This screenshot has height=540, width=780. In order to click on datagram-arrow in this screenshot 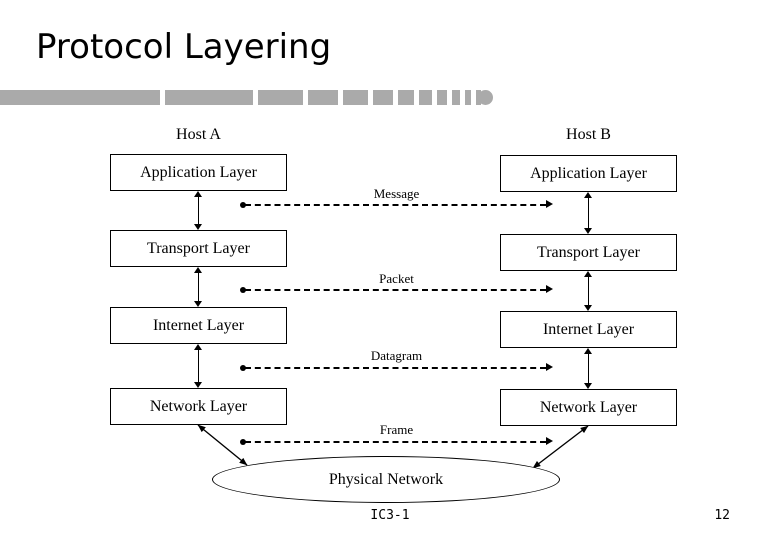, I will do `click(396, 367)`.